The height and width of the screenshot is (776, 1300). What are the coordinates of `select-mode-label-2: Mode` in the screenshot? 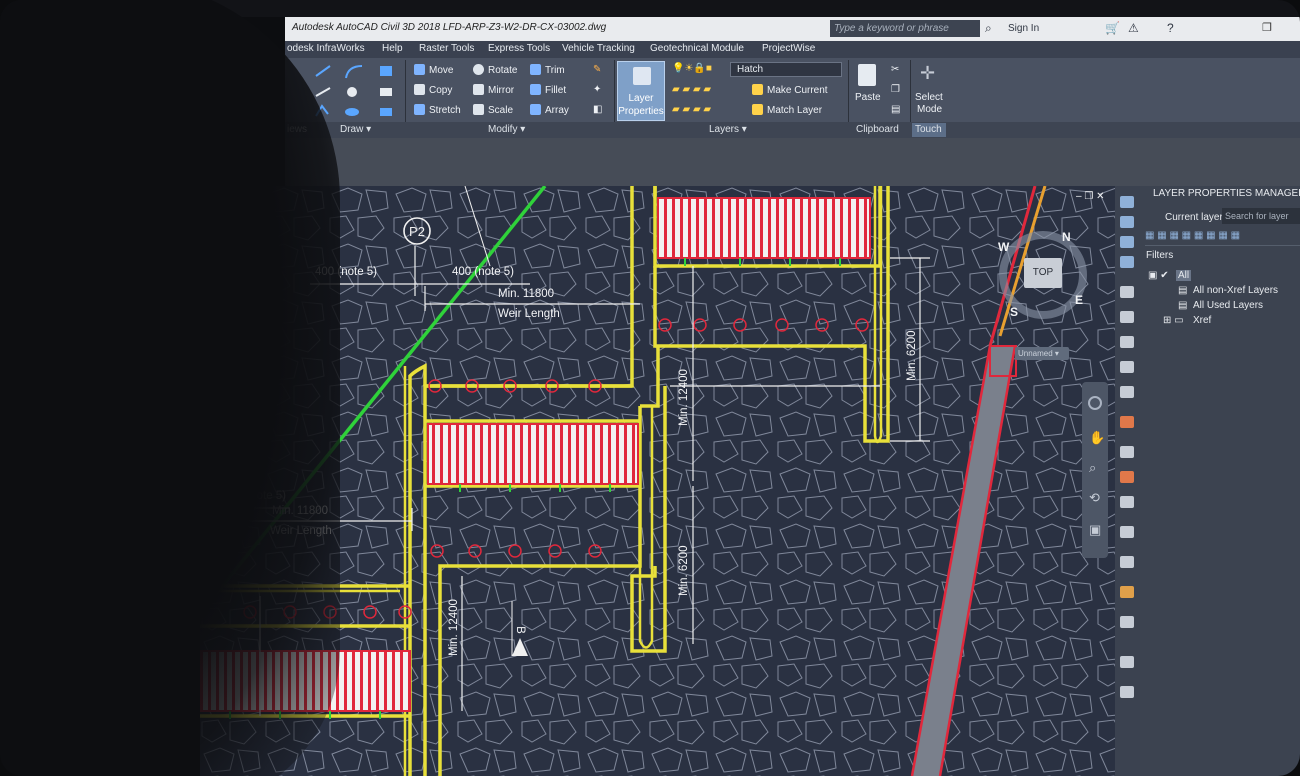 It's located at (929, 109).